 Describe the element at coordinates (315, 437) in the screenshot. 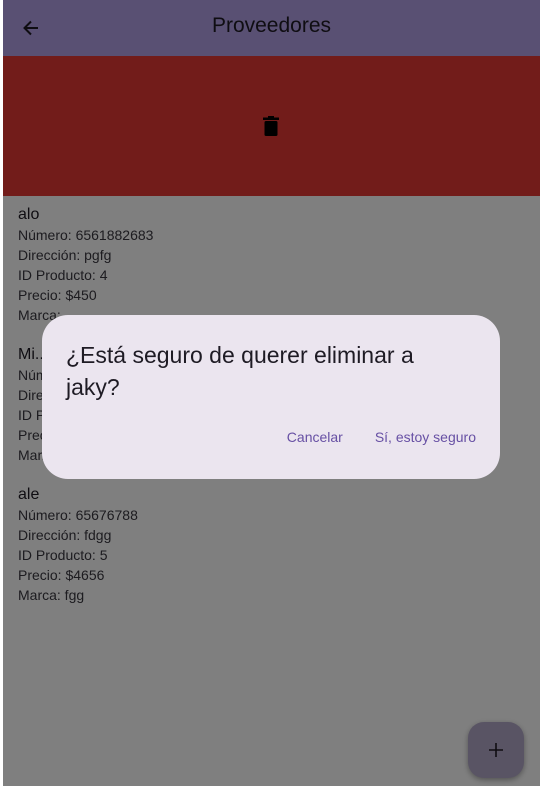

I see `cancel-button: Cancelar` at that location.